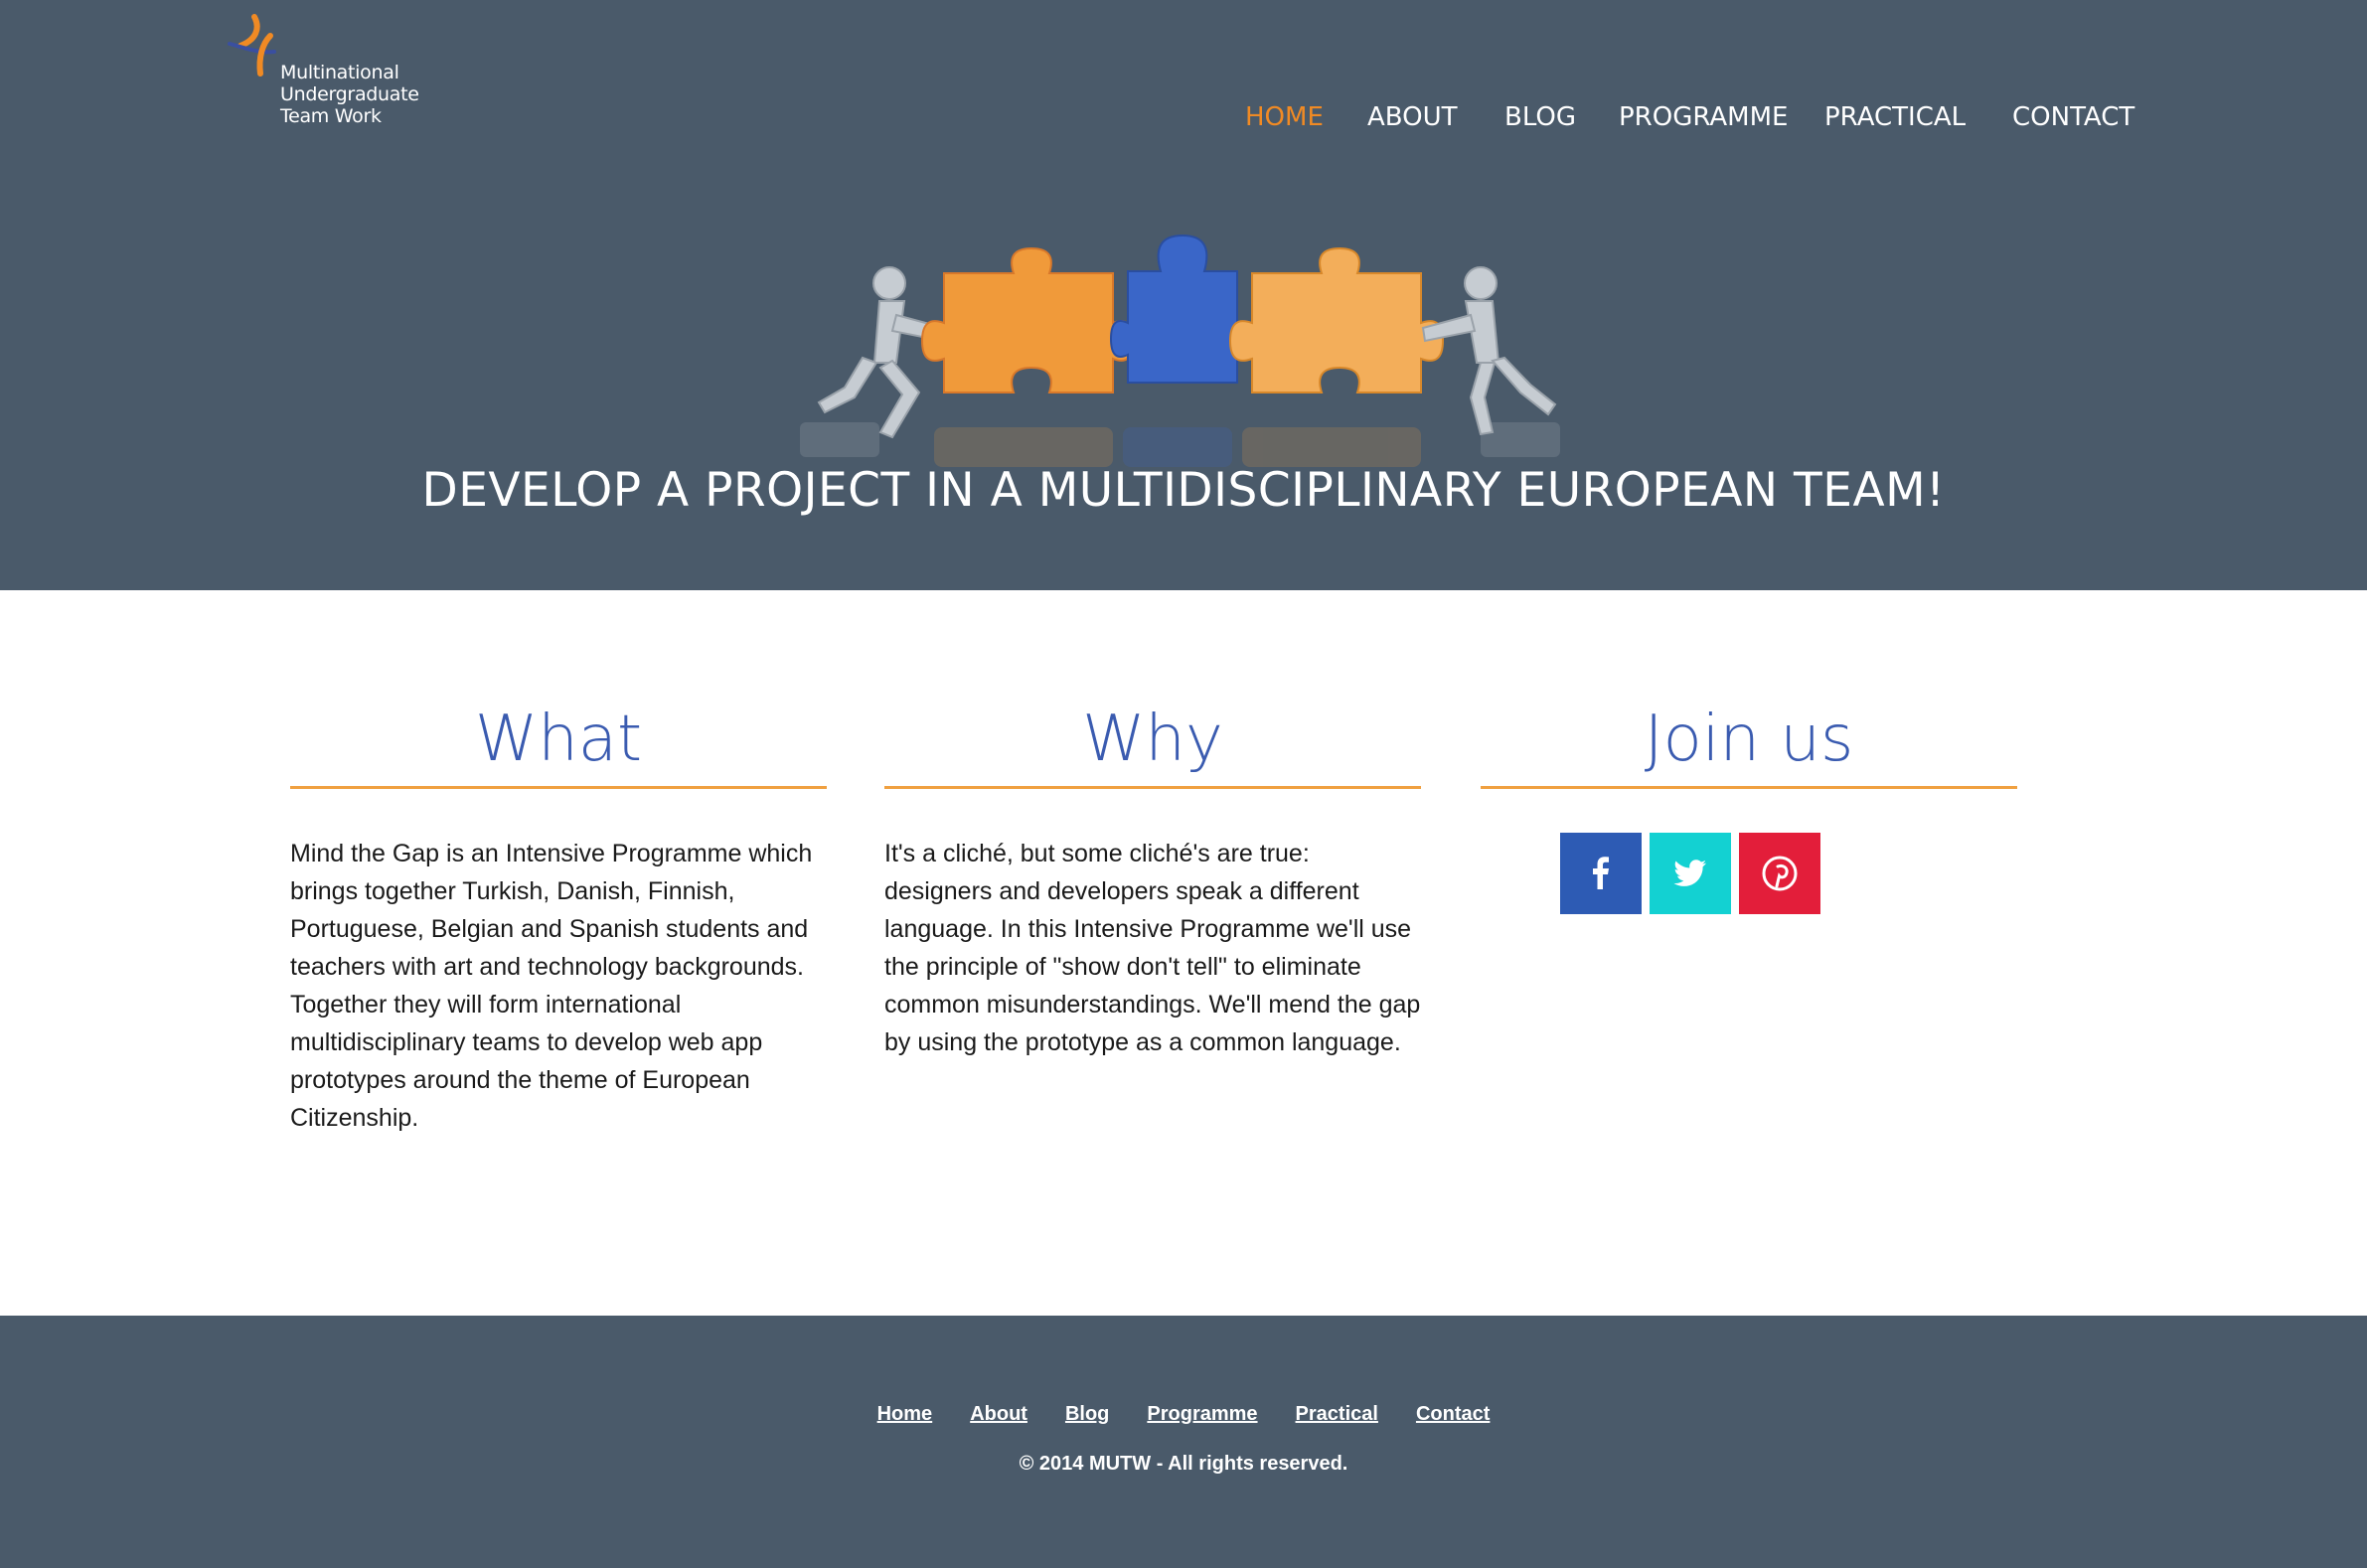 Image resolution: width=2367 pixels, height=1568 pixels. I want to click on logo-line: Multinational, so click(340, 72).